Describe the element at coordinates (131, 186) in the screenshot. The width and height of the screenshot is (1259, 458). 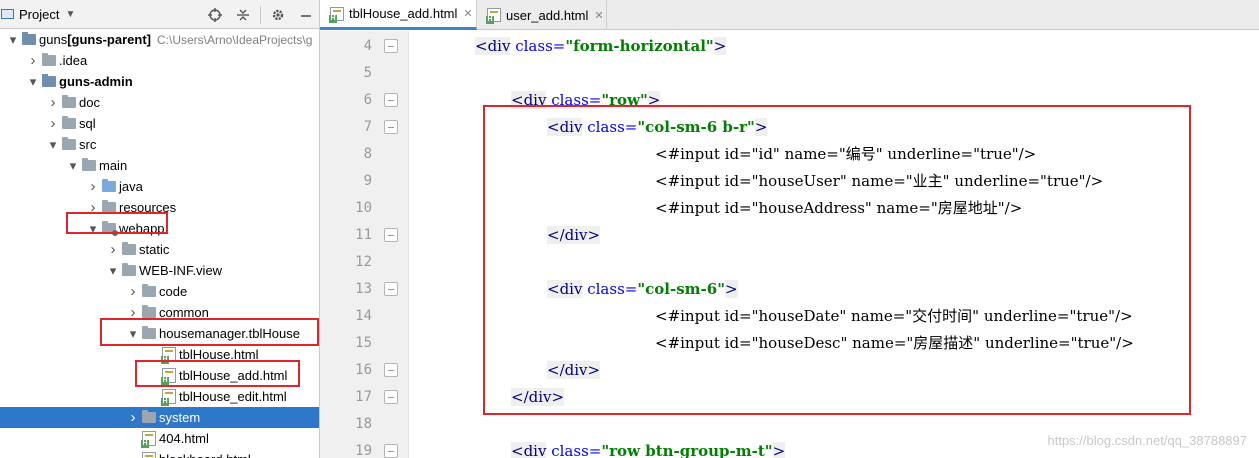
I see `tree-item-label: java` at that location.